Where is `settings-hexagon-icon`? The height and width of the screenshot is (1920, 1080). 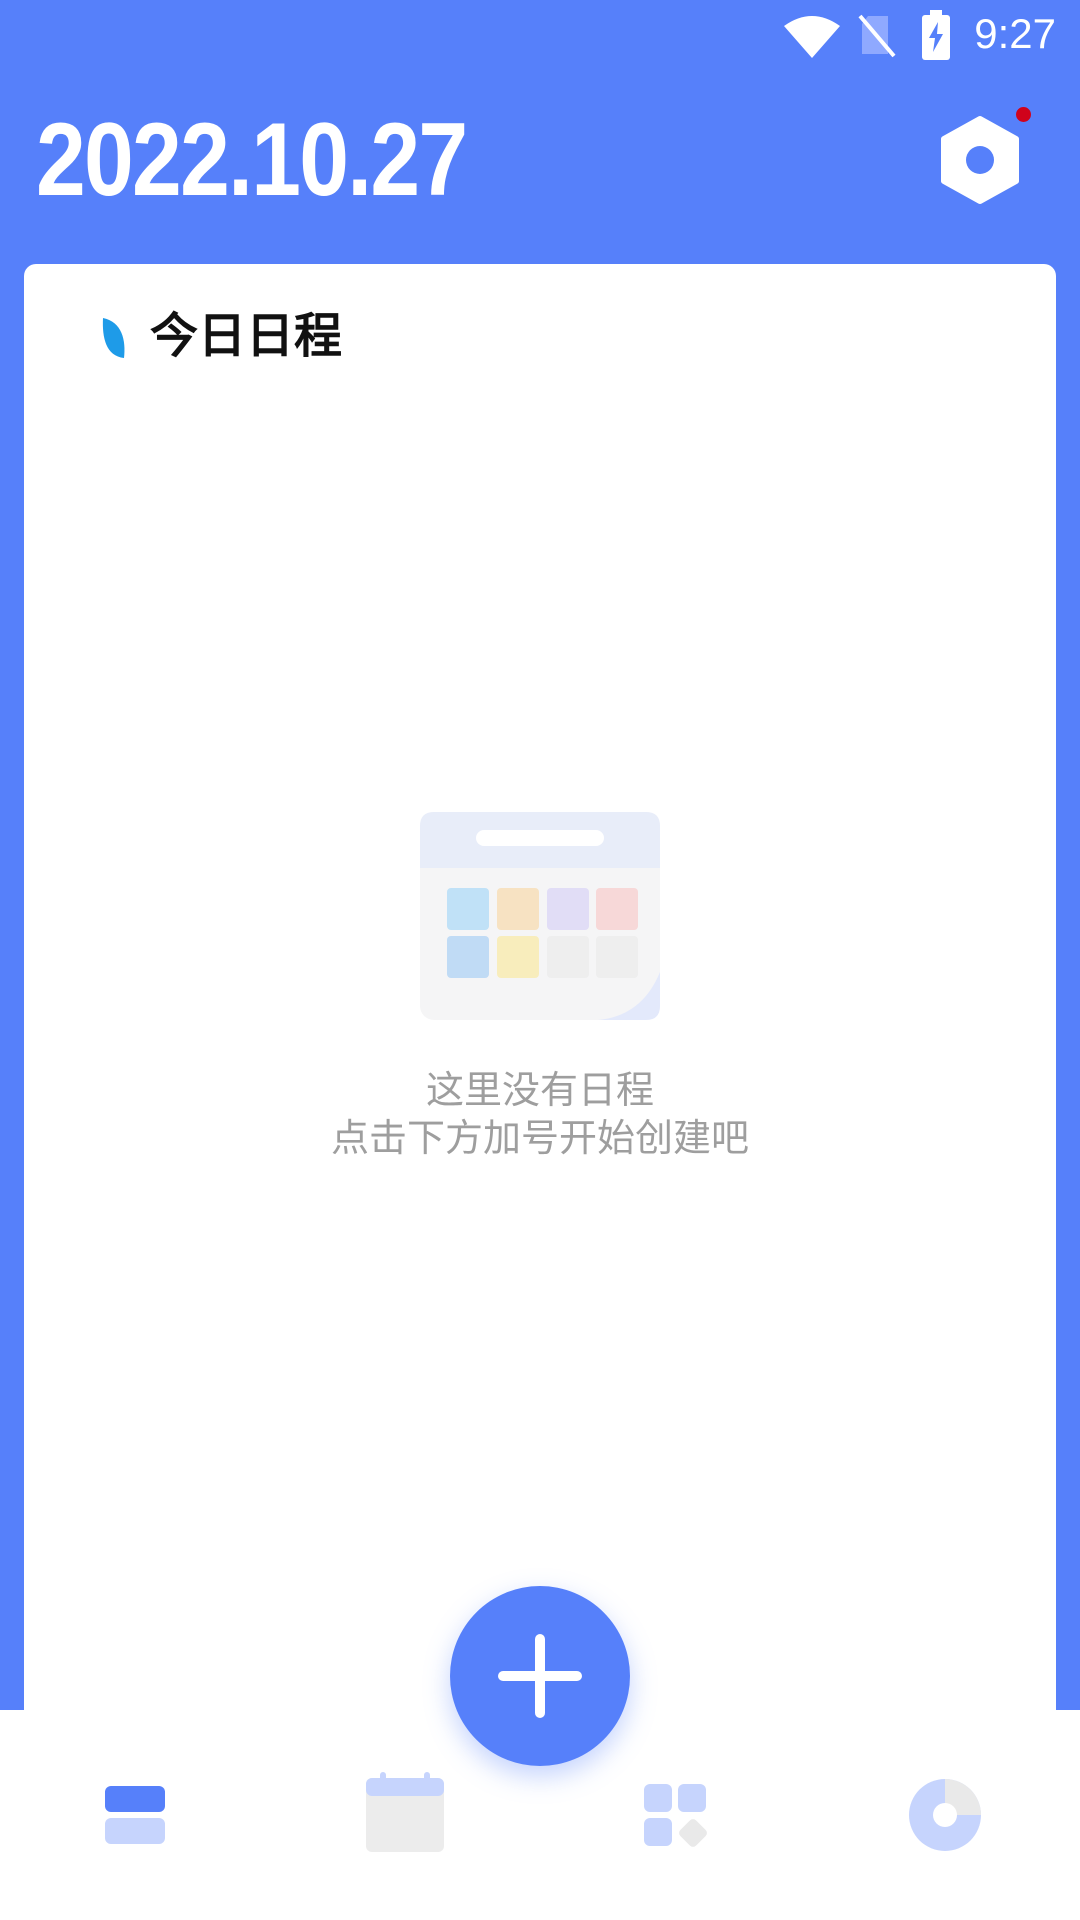
settings-hexagon-icon is located at coordinates (980, 160).